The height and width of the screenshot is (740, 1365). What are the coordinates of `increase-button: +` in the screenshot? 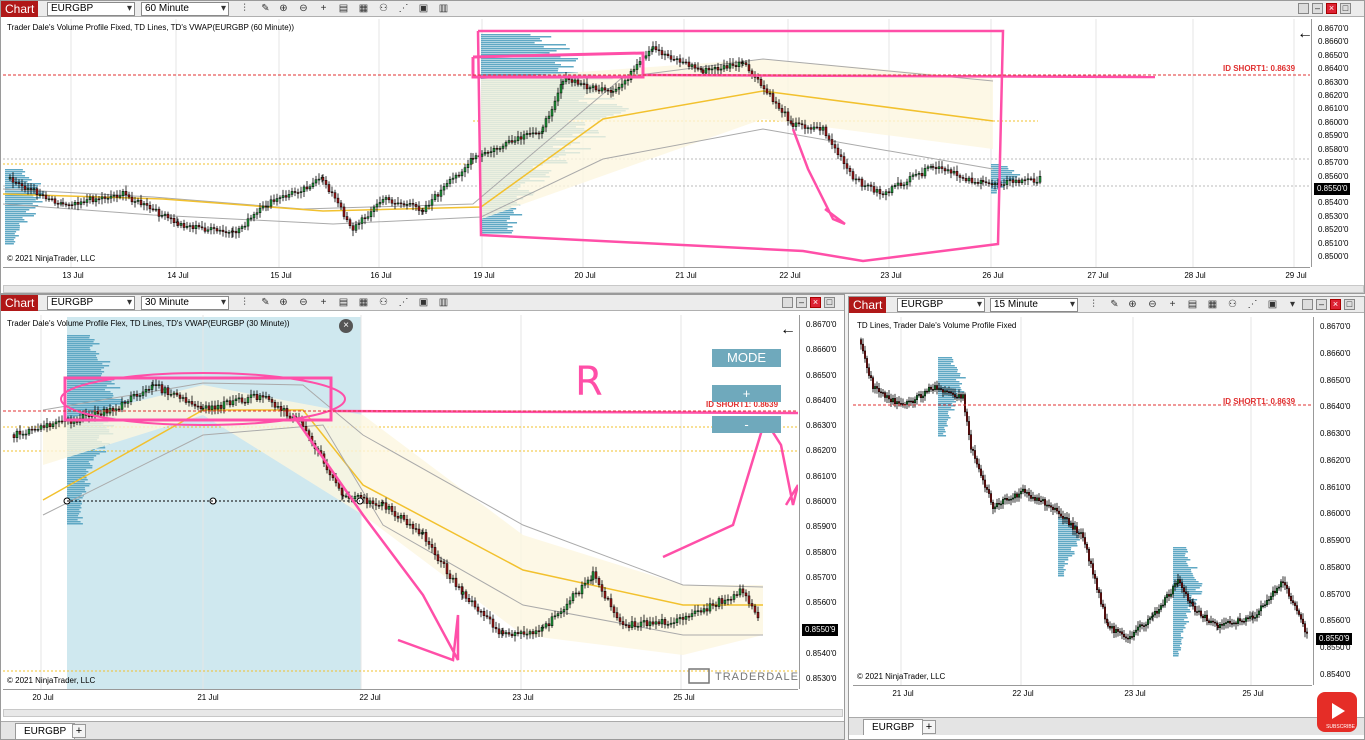 It's located at (746, 393).